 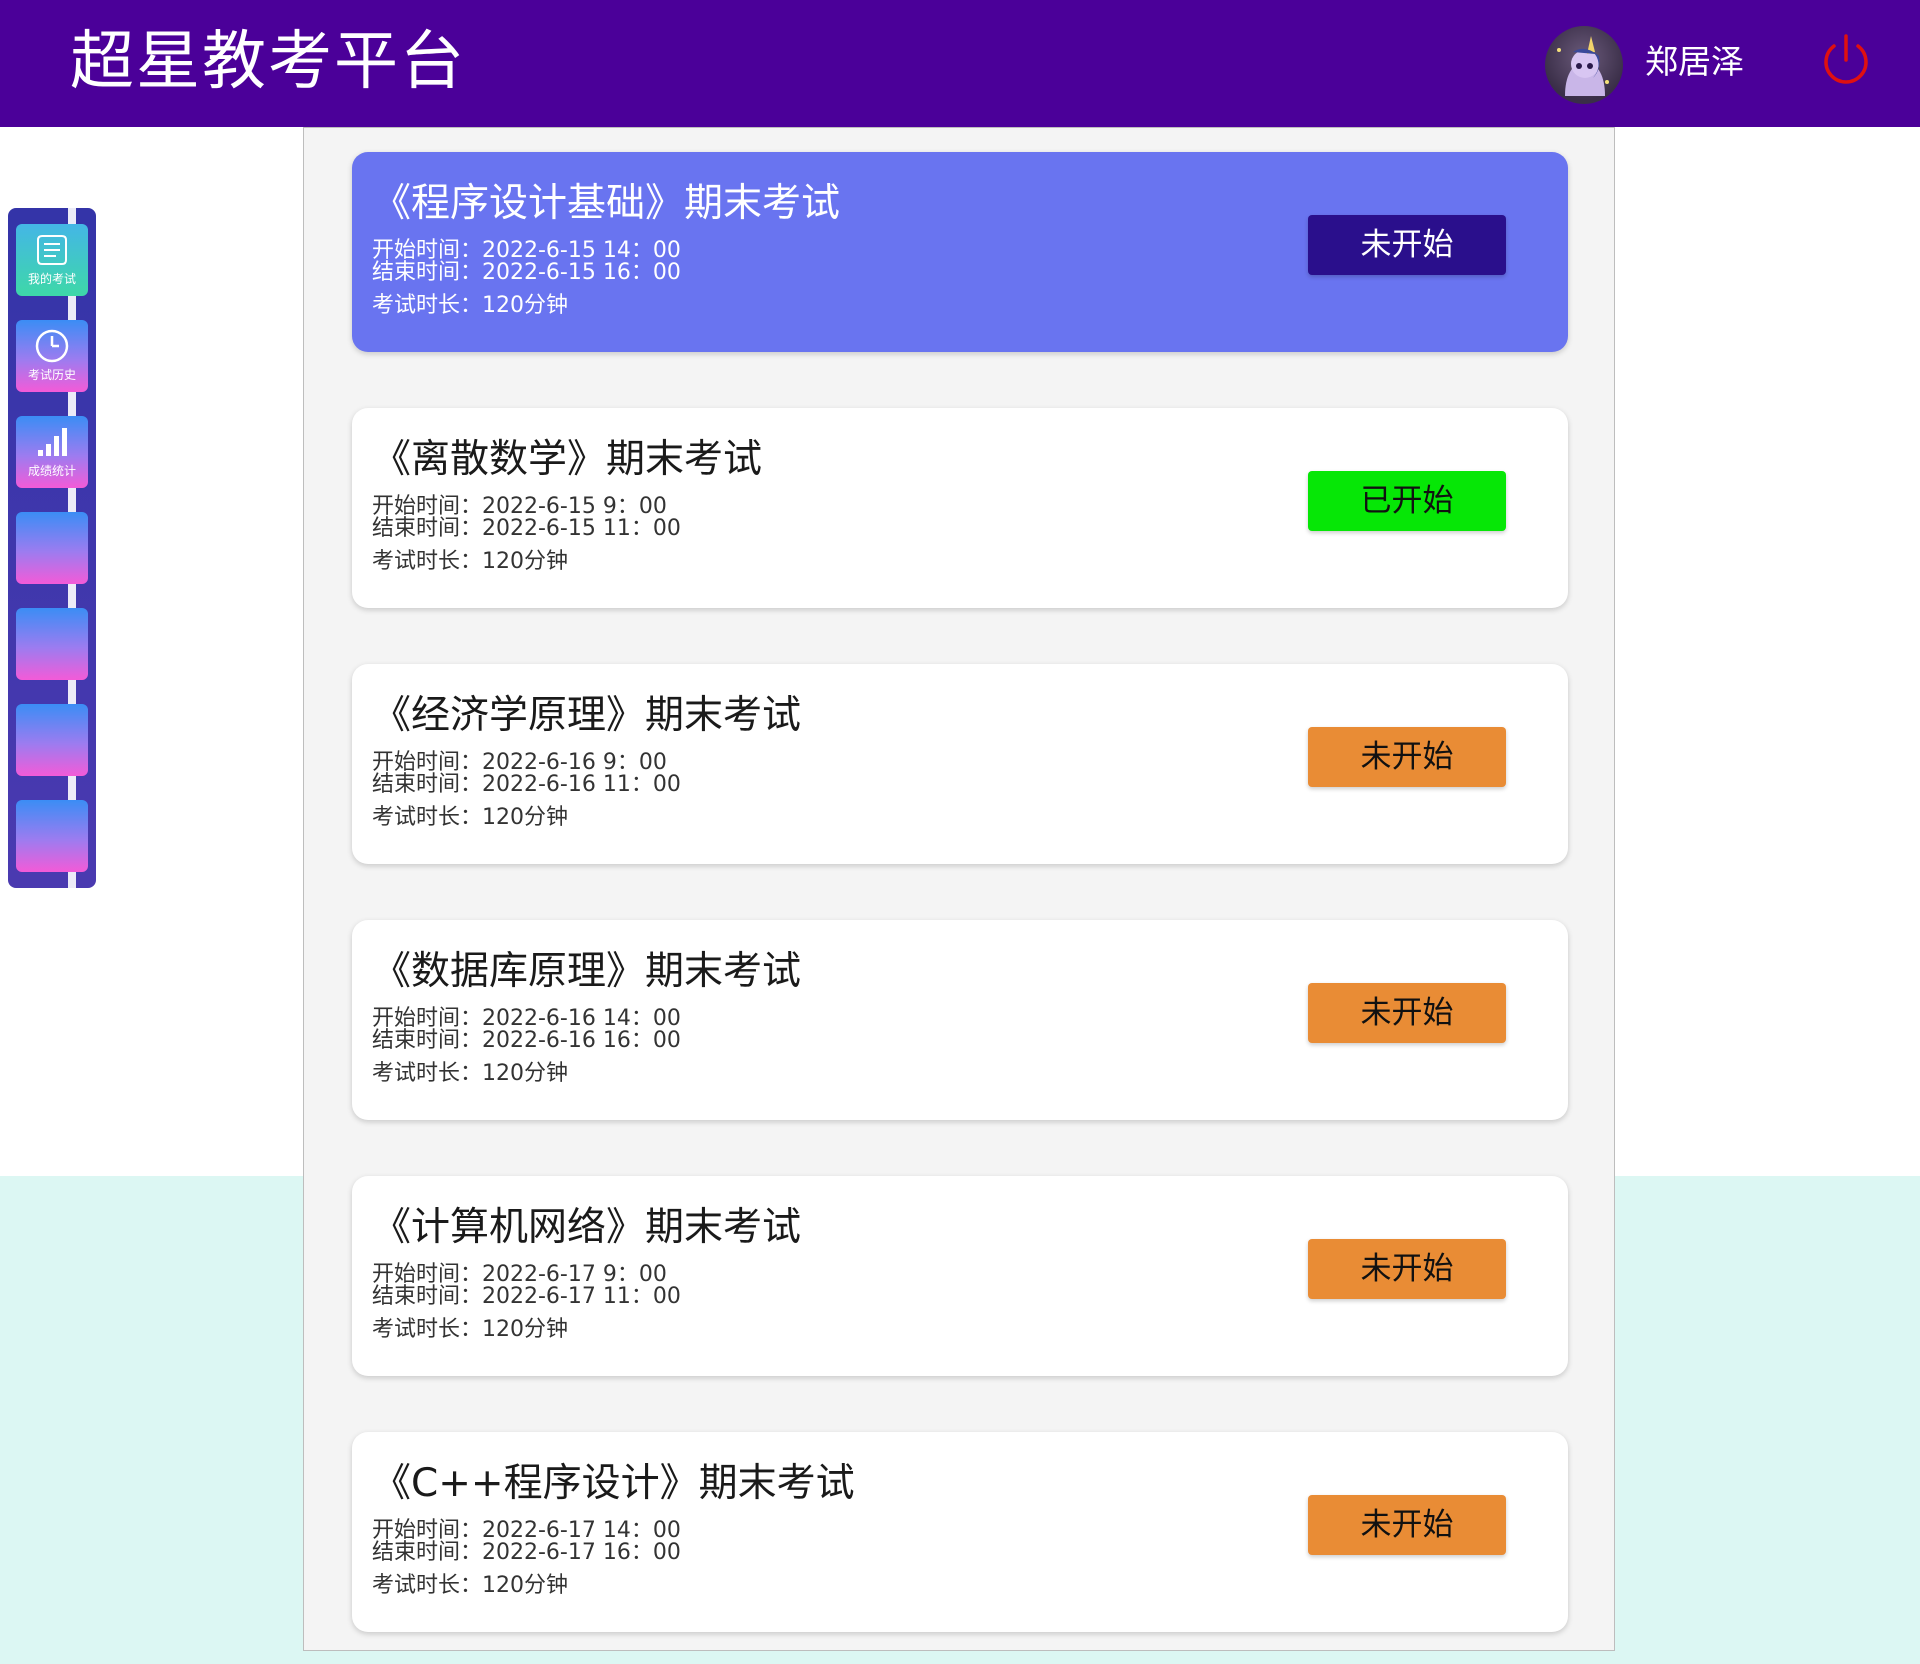 I want to click on user-avatar, so click(x=1584, y=65).